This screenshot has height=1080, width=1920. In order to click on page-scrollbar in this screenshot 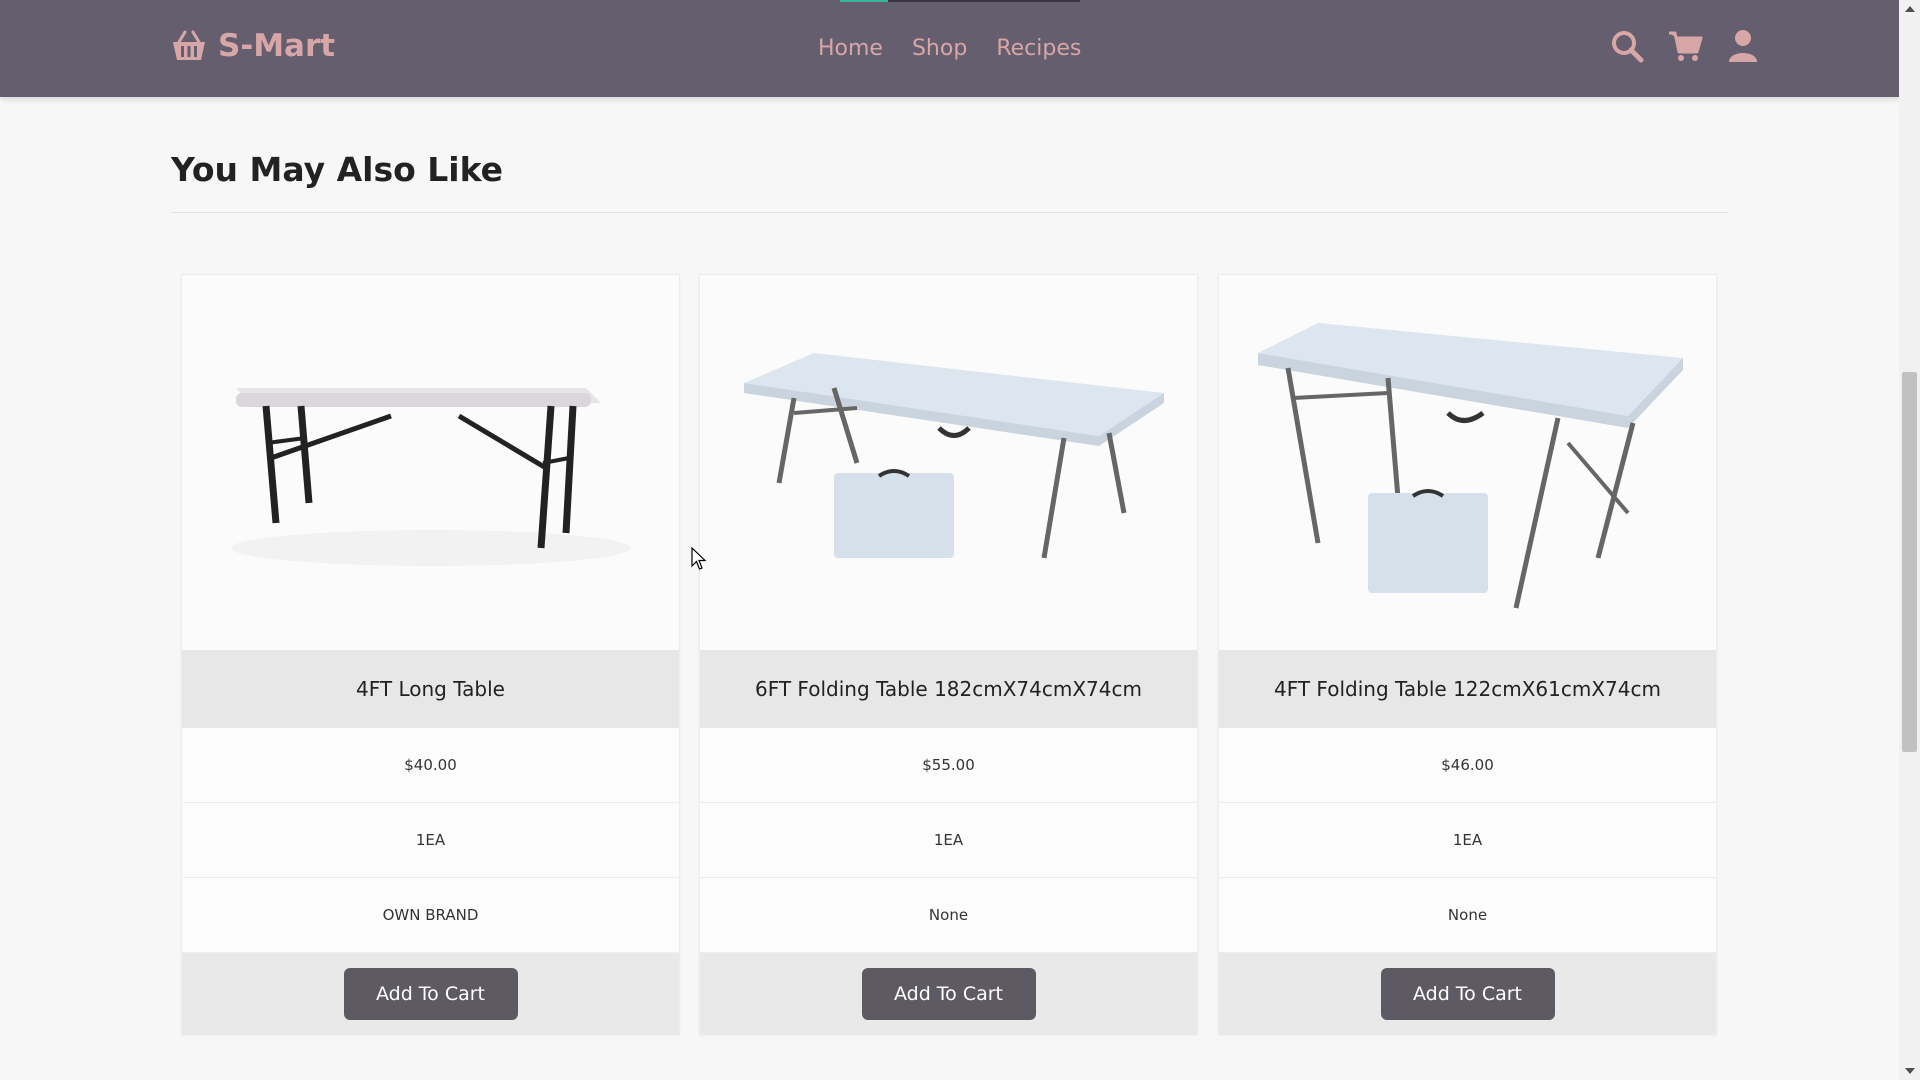, I will do `click(1909, 540)`.